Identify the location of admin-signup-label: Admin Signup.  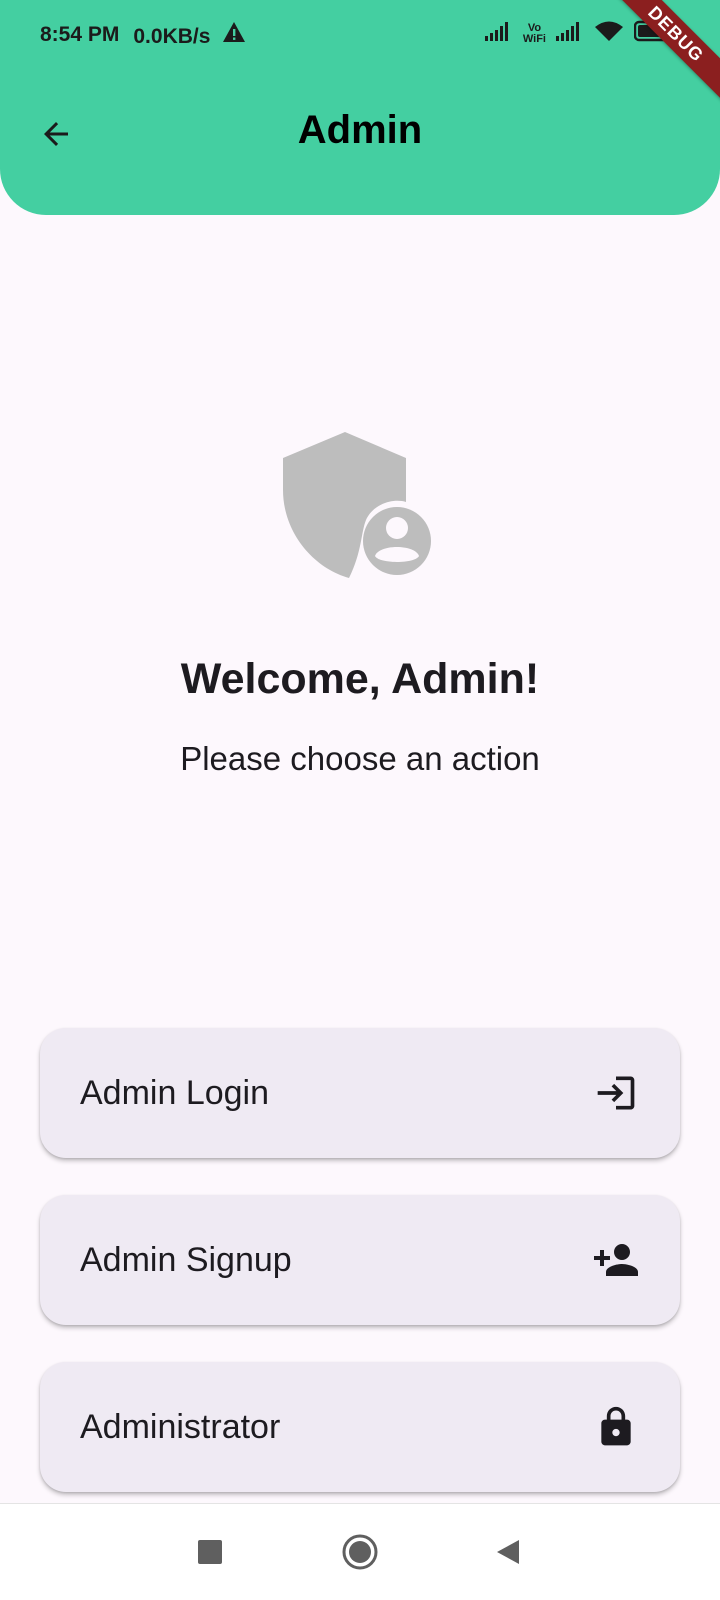
(186, 1259).